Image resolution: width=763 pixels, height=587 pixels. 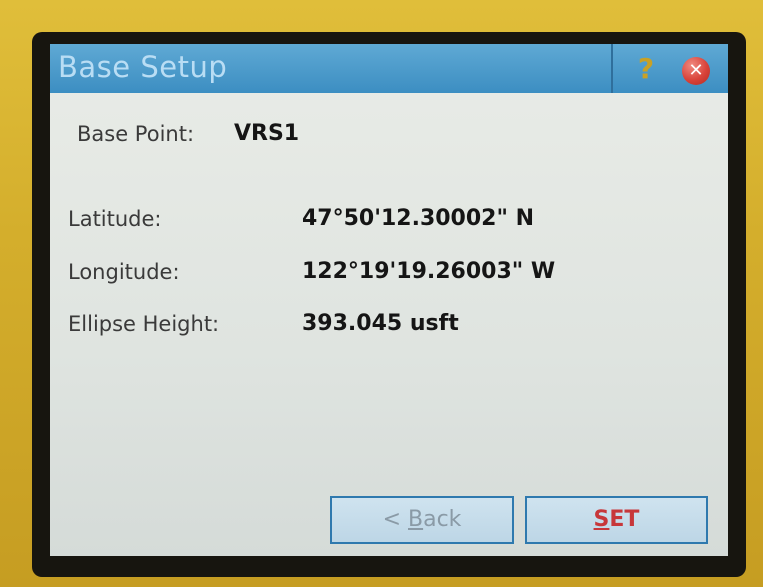 I want to click on set-button: SET, so click(x=616, y=520).